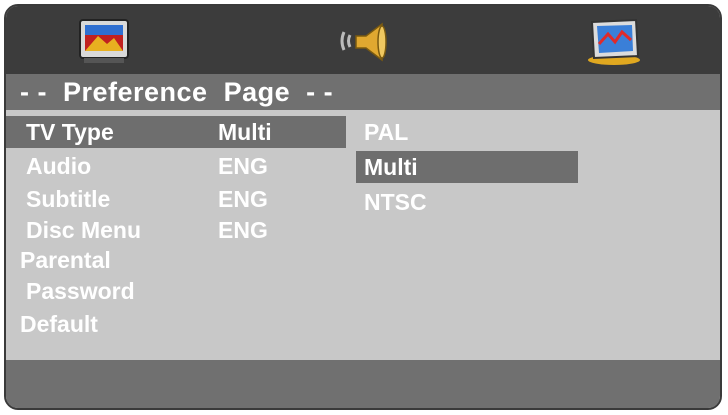  I want to click on option-label: NTSC, so click(395, 202).